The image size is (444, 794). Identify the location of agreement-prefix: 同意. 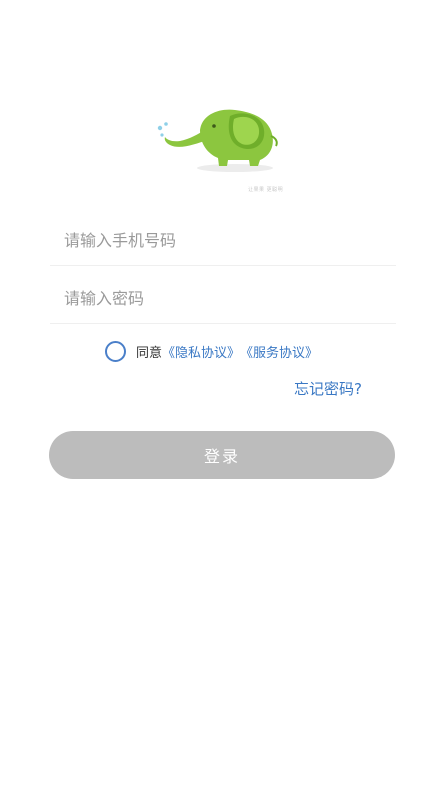
(149, 353).